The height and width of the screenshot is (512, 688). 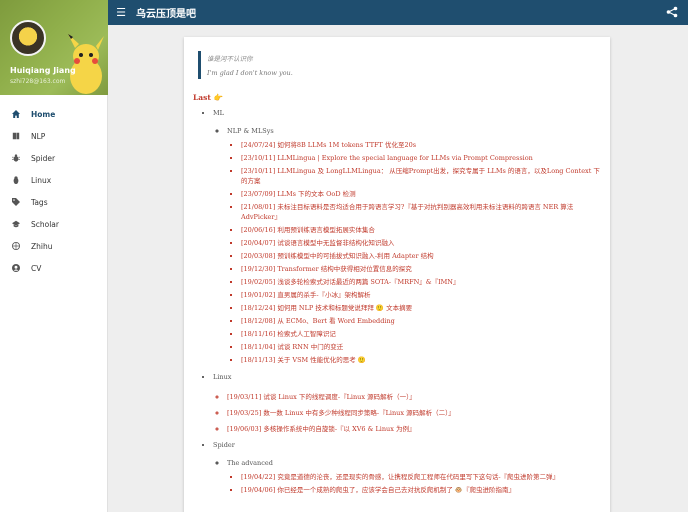 I want to click on user-icon, so click(x=16, y=268).